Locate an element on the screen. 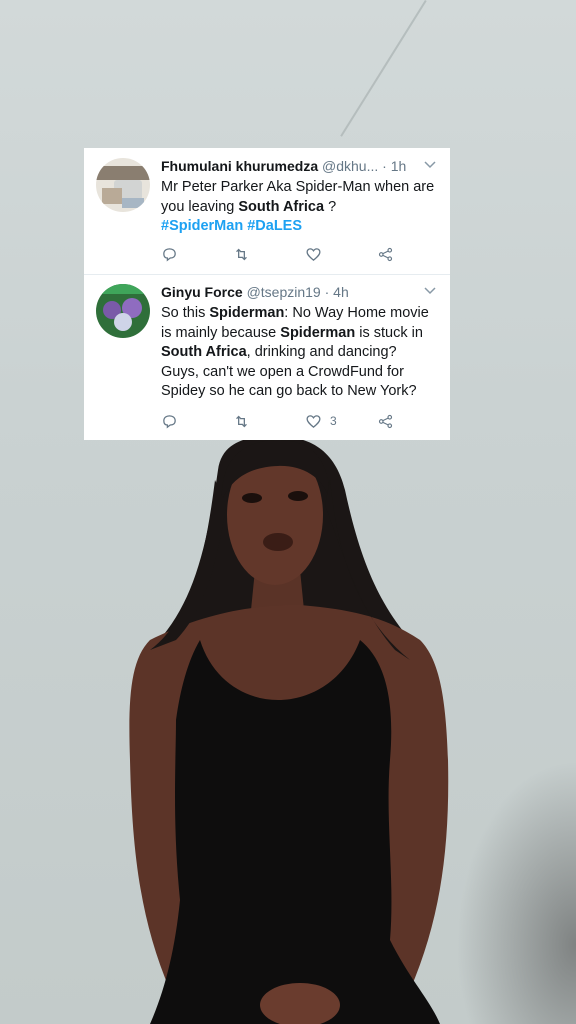 The height and width of the screenshot is (1024, 576). tweet-text-part: is stuck in is located at coordinates (389, 332).